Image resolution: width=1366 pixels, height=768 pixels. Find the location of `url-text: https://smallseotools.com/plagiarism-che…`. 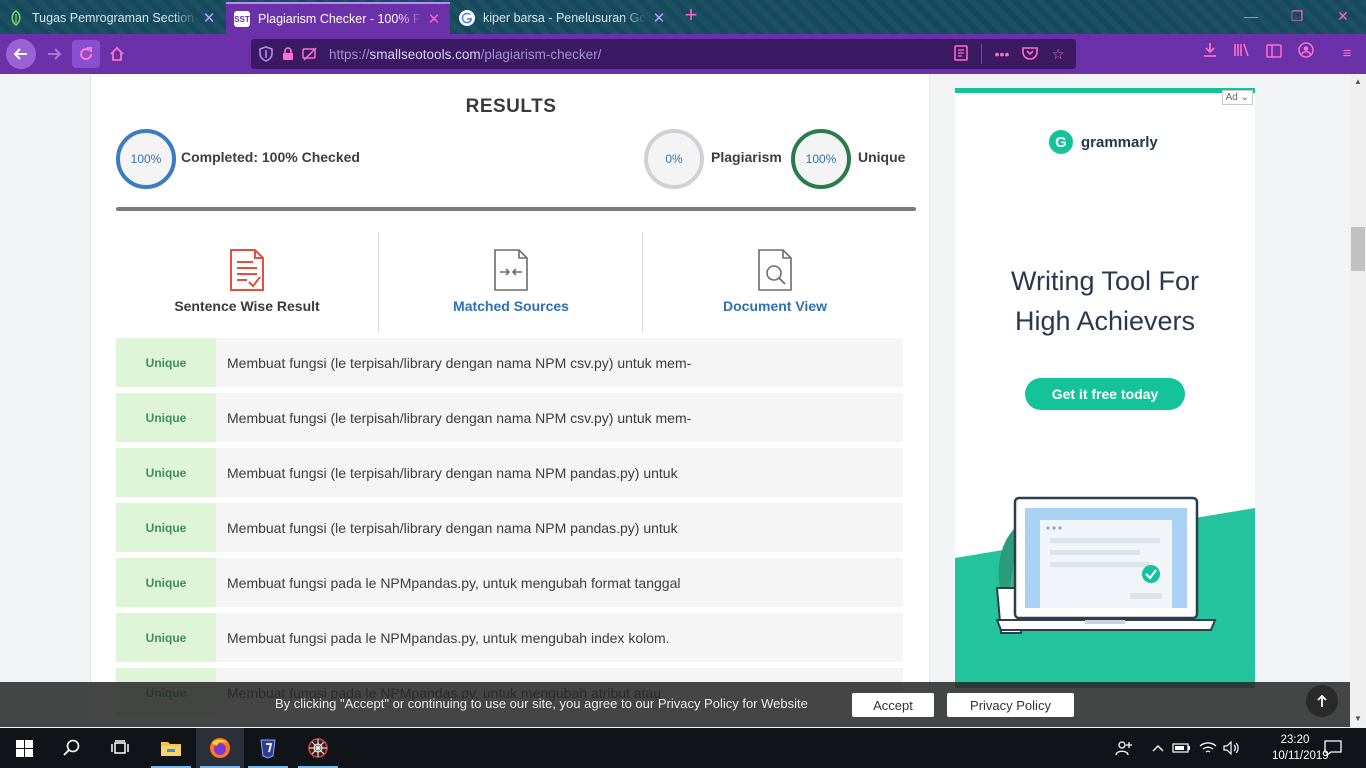

url-text: https://smallseotools.com/plagiarism-che… is located at coordinates (638, 54).